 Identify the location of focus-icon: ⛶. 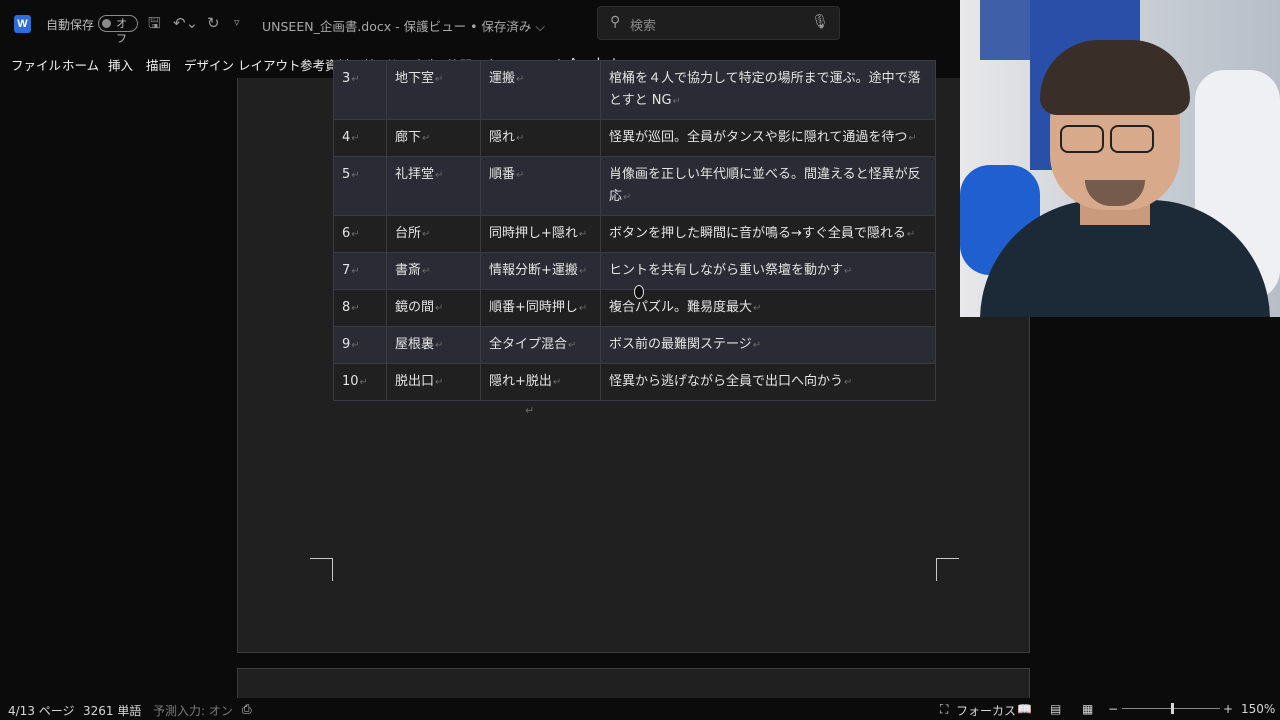
(944, 709).